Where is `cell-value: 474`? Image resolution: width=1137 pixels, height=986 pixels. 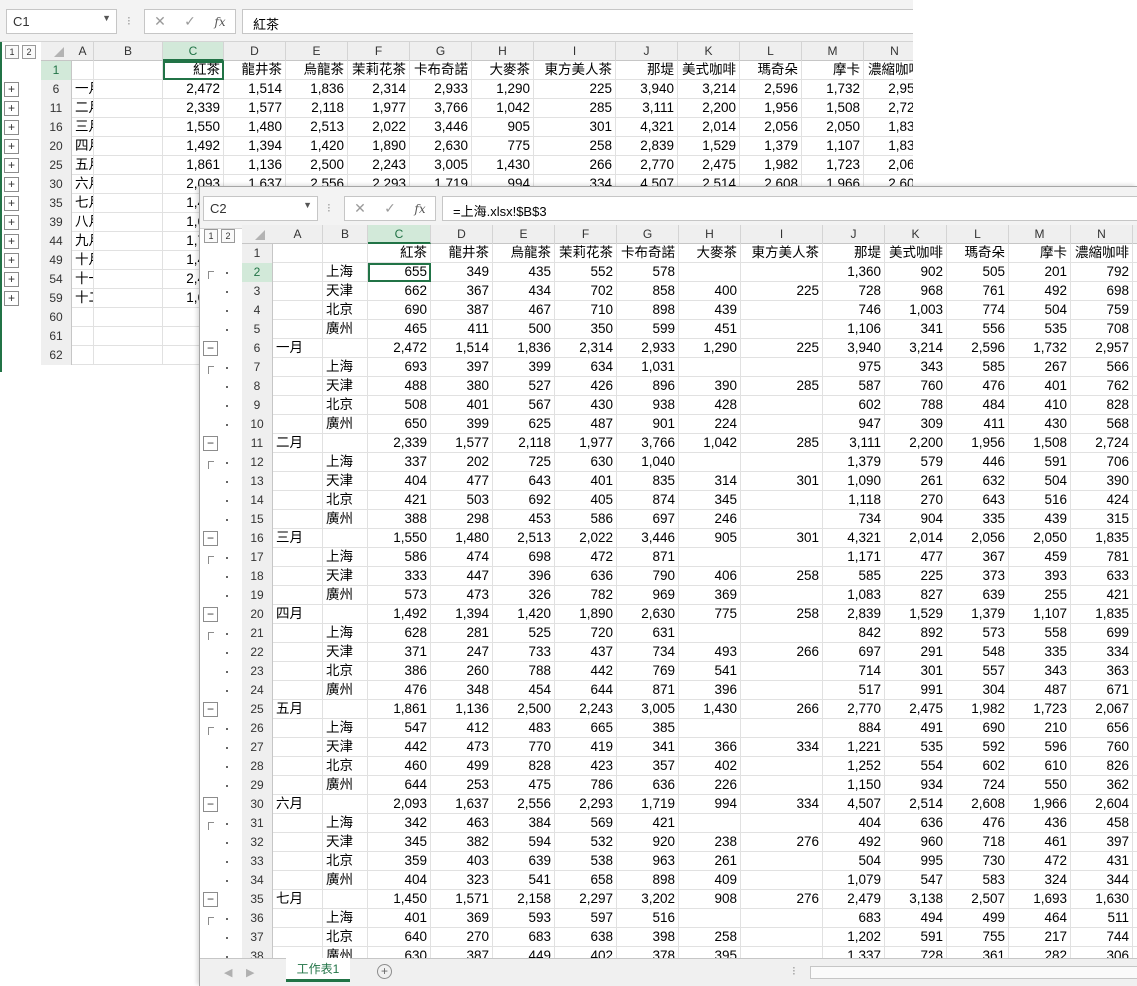
cell-value: 474 is located at coordinates (462, 557).